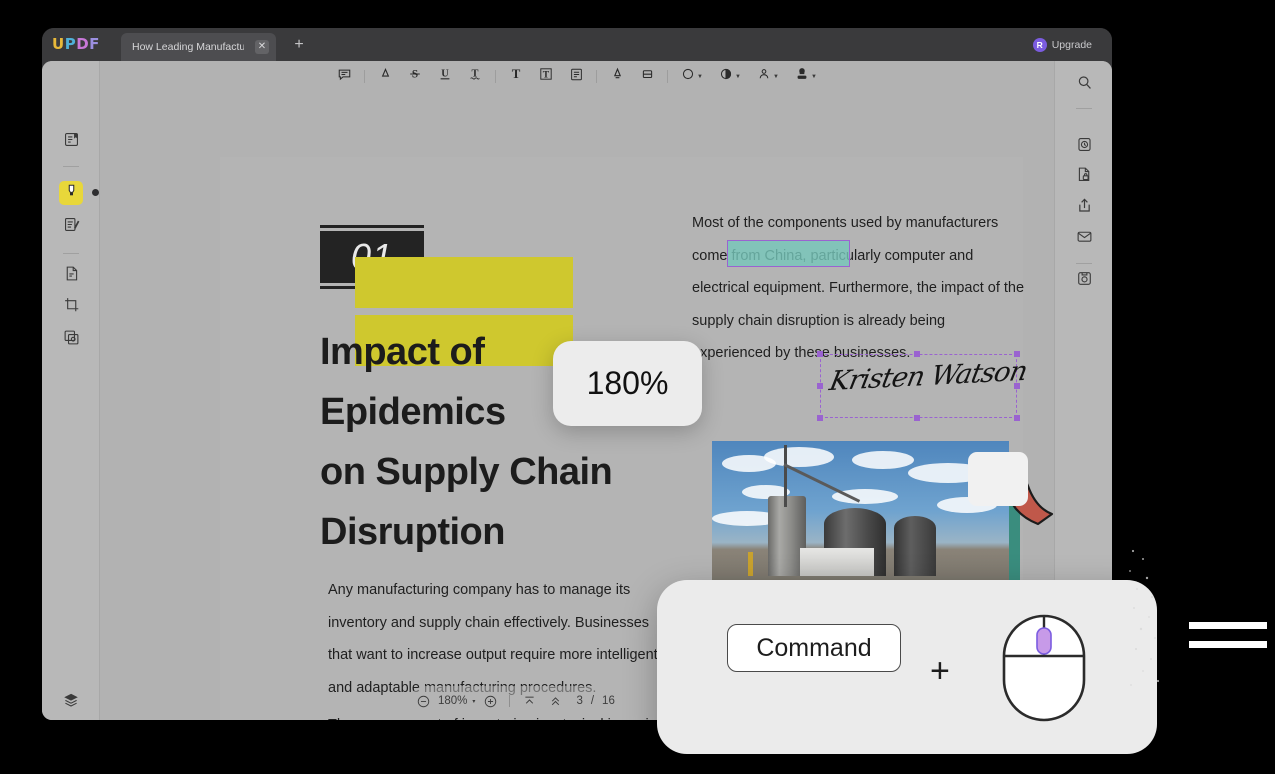 The width and height of the screenshot is (1275, 774). I want to click on close-icon: ✕, so click(262, 47).